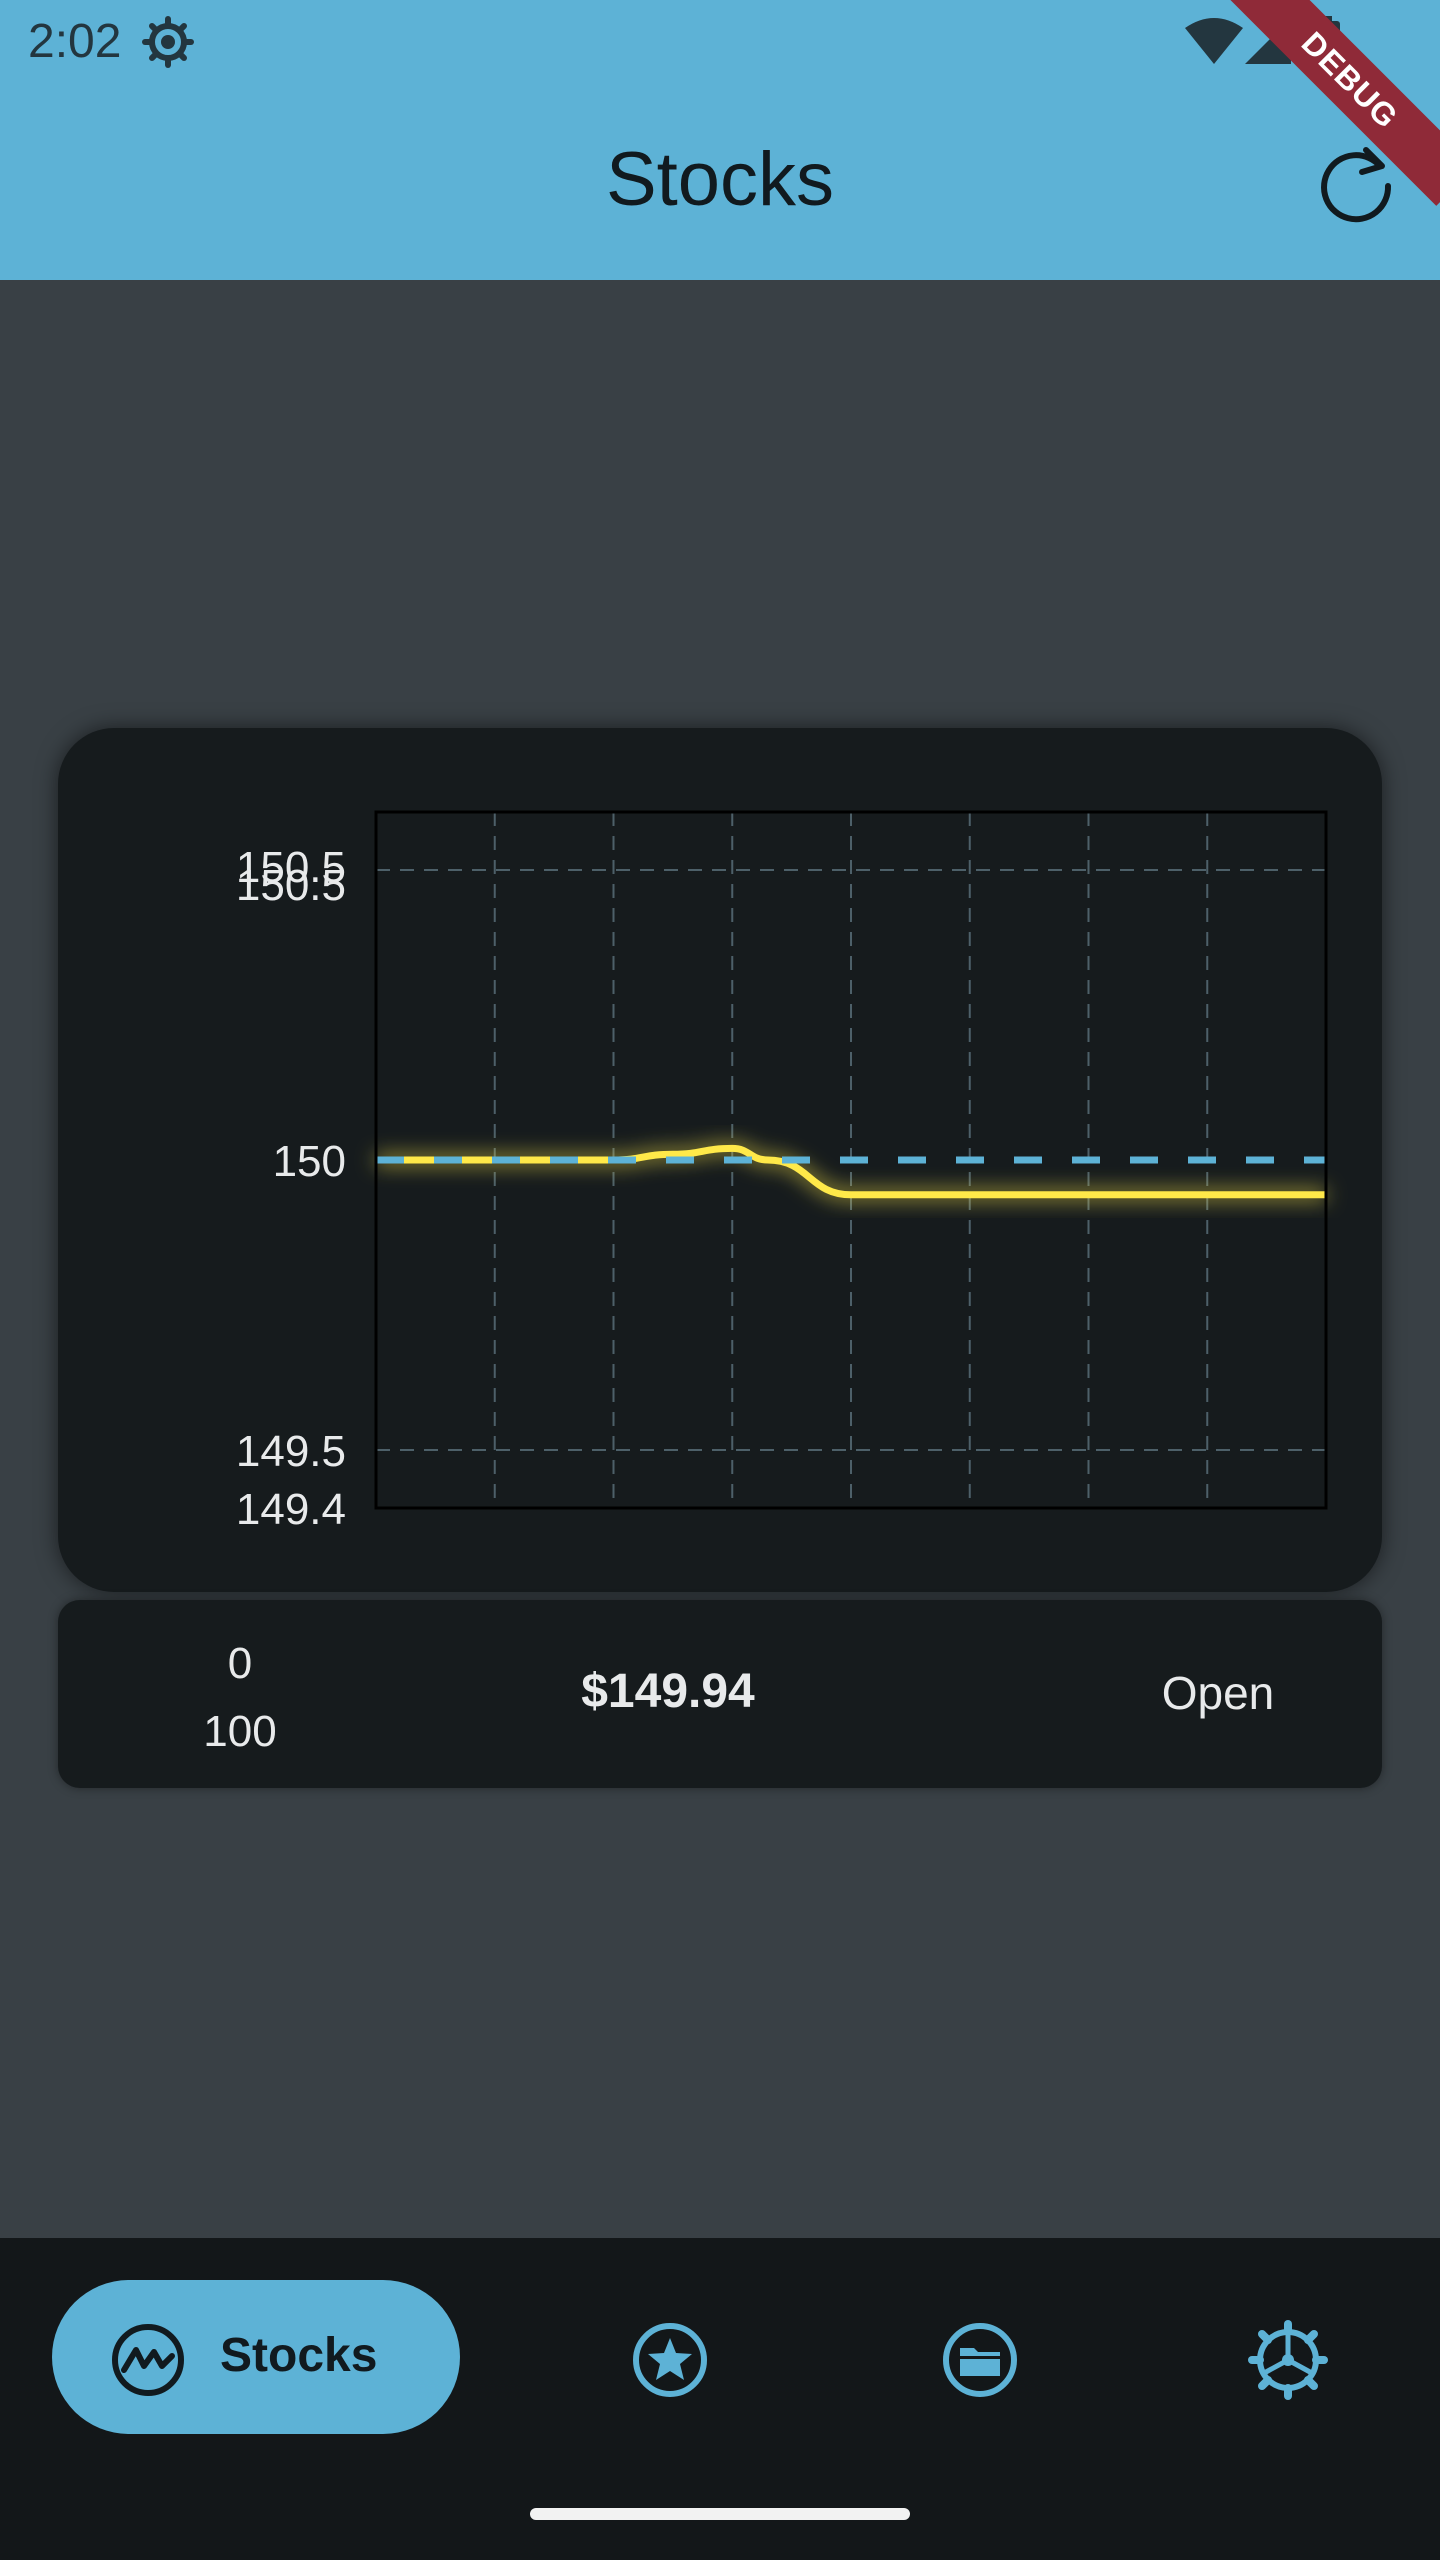 The image size is (1440, 2560). I want to click on folder-icon, so click(980, 2360).